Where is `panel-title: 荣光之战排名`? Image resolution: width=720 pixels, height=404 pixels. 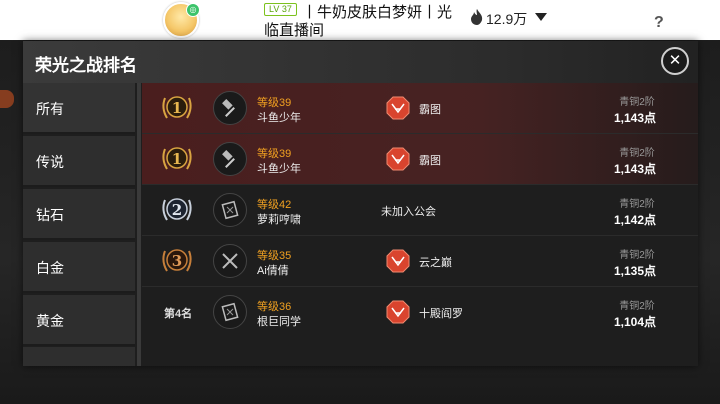 panel-title: 荣光之战排名 is located at coordinates (86, 65).